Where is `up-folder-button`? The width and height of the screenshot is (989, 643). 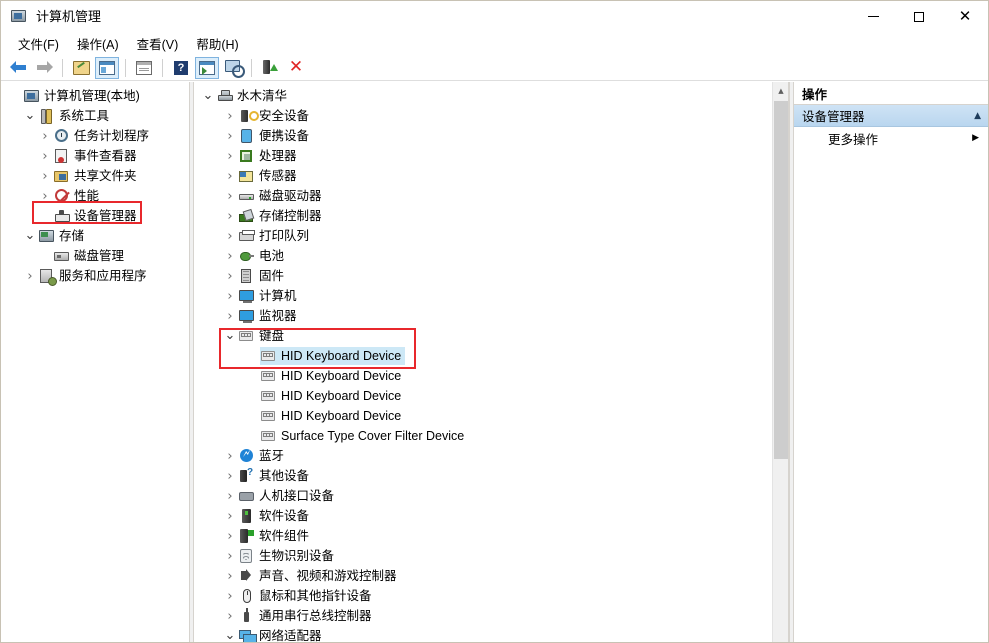
up-folder-button is located at coordinates (81, 68).